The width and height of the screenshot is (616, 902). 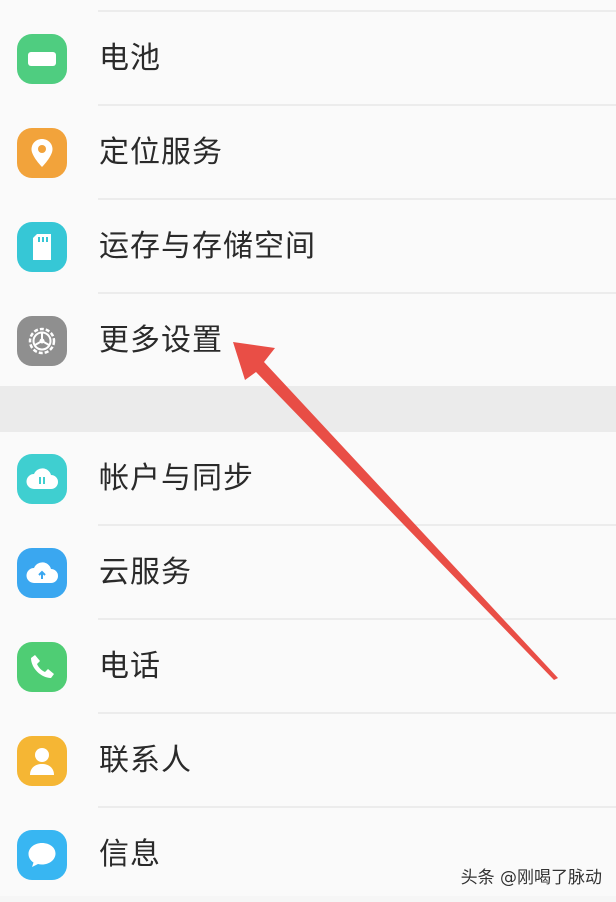 What do you see at coordinates (42, 59) in the screenshot?
I see `battery-icon` at bounding box center [42, 59].